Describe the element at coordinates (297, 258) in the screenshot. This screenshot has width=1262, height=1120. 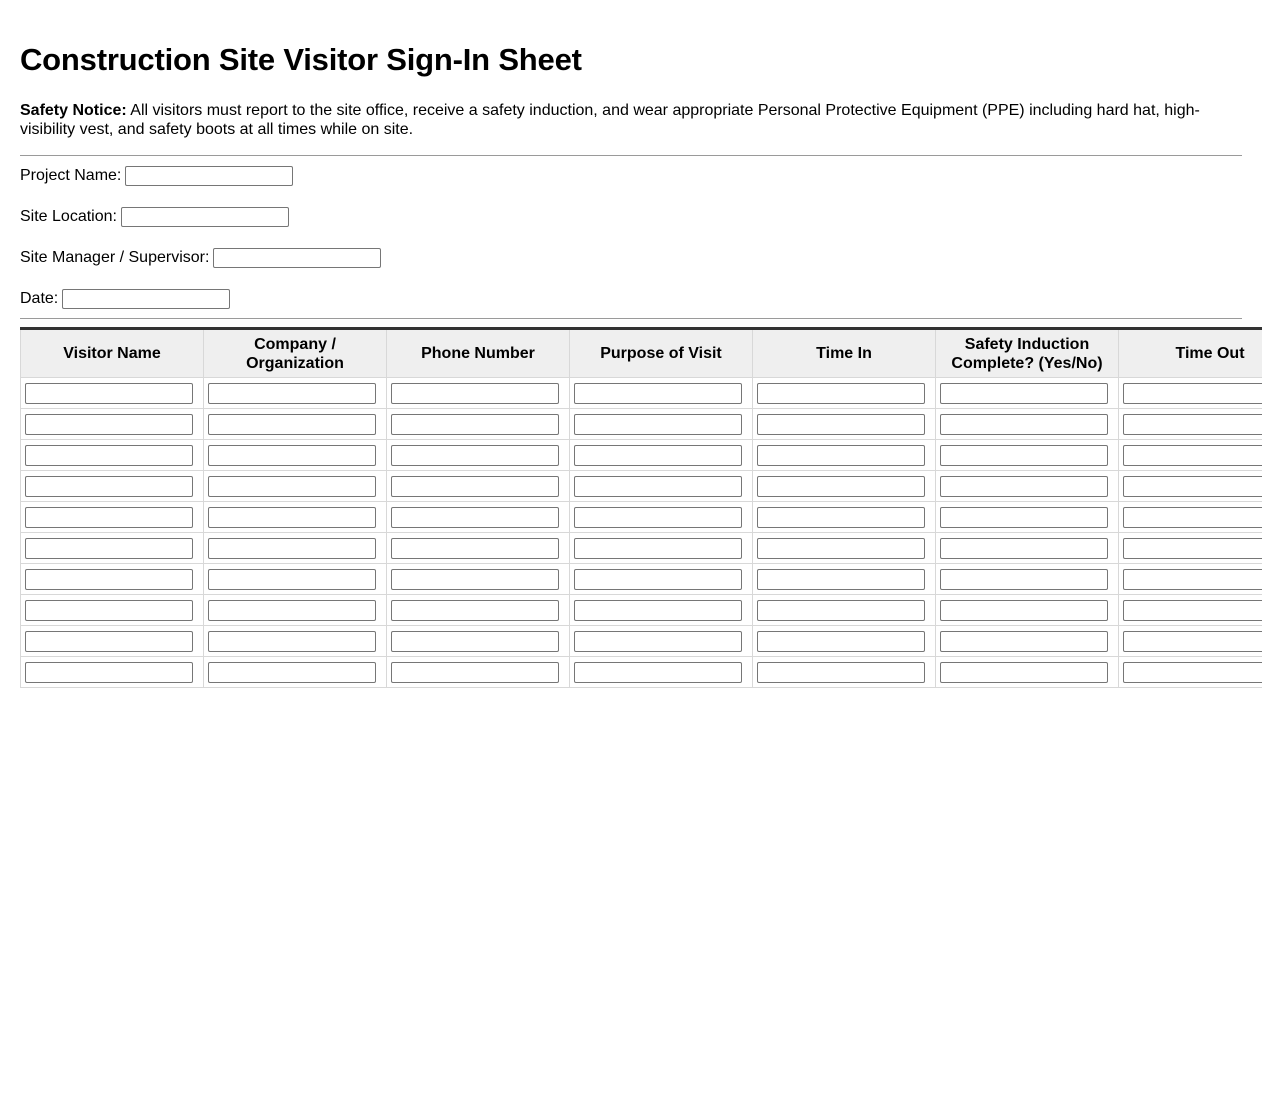
I see `site-manager-input` at that location.